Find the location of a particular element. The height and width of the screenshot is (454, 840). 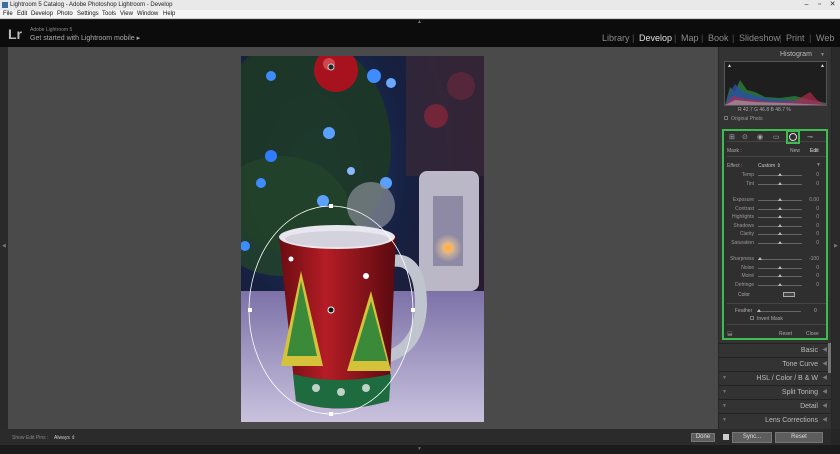

menu-develop: Develop is located at coordinates (42, 14).